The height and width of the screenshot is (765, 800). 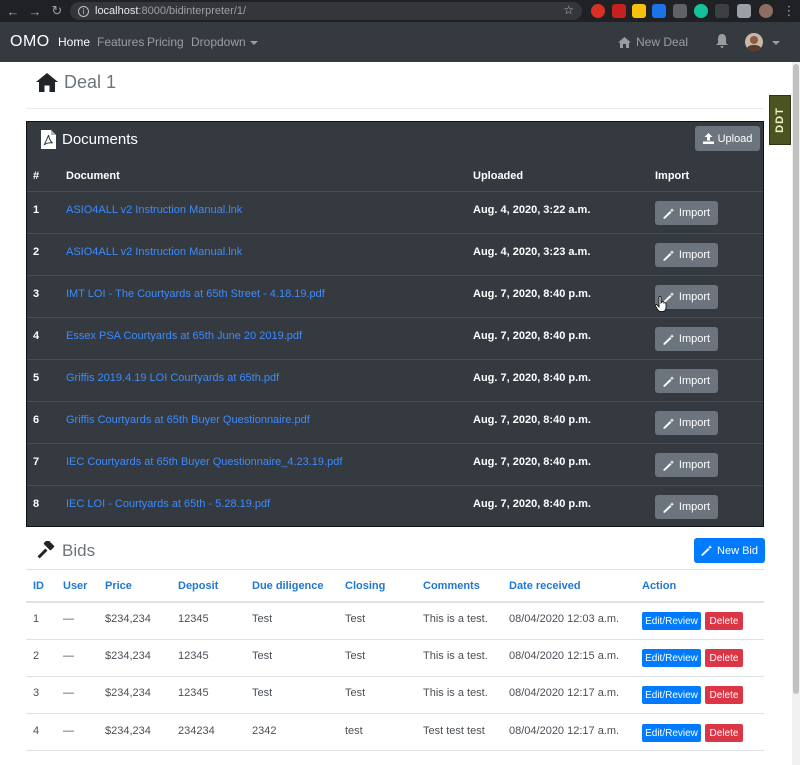 What do you see at coordinates (532, 252) in the screenshot?
I see `document-uploaded: Aug. 4, 2020, 3:23 a.m.` at bounding box center [532, 252].